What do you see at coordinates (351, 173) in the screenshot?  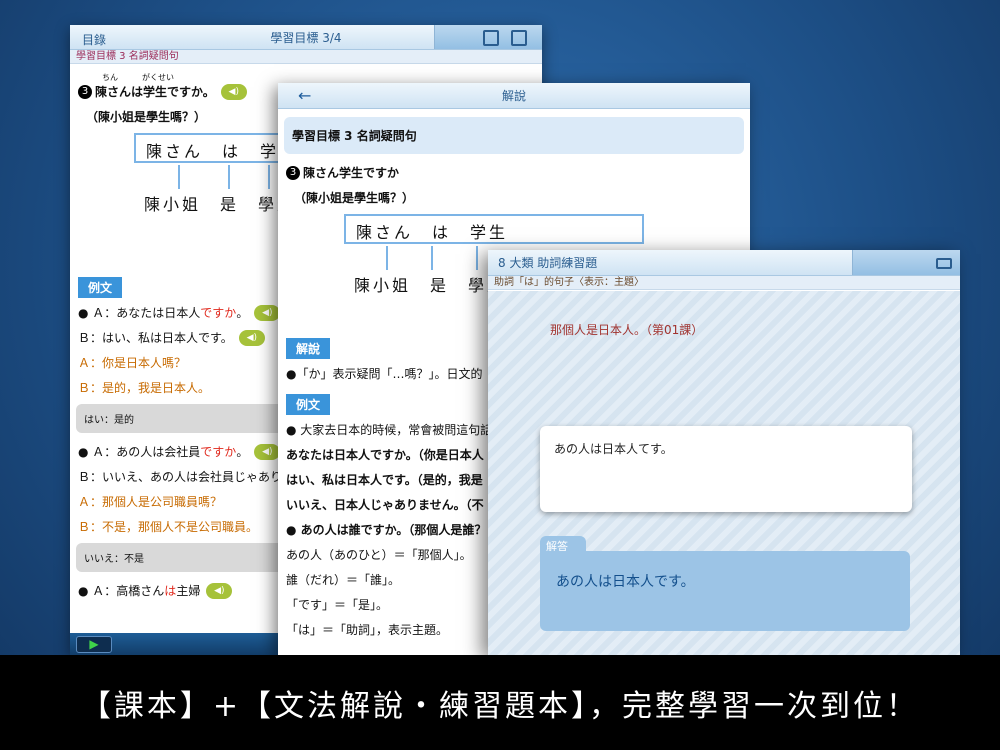 I see `explanation-sentence: 陳さん学生ですか` at bounding box center [351, 173].